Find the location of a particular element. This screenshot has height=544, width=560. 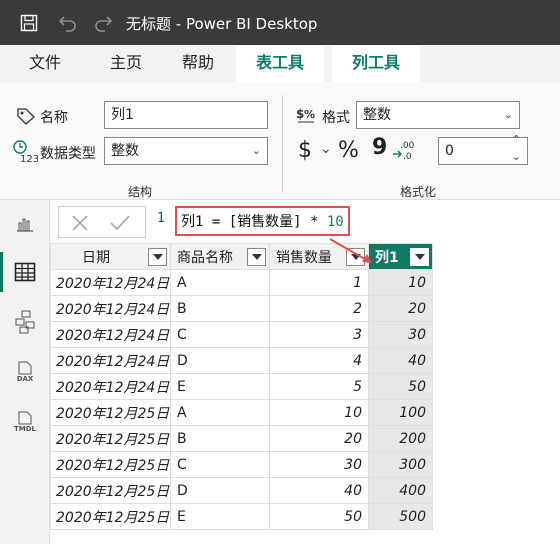

name-tag-icon is located at coordinates (26, 118).